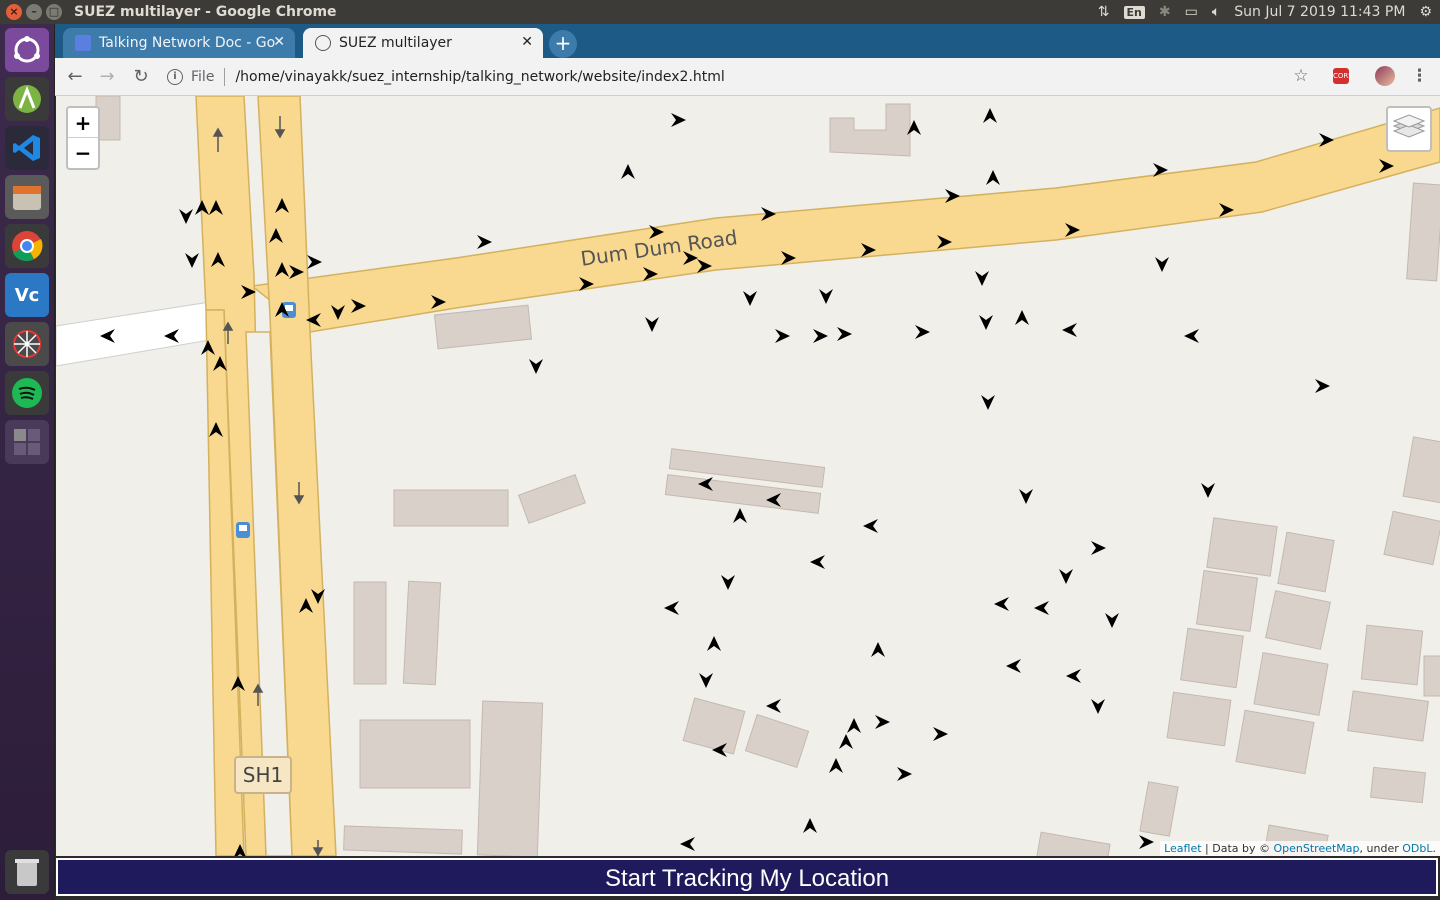  I want to click on window-close-button: ×, so click(14, 12).